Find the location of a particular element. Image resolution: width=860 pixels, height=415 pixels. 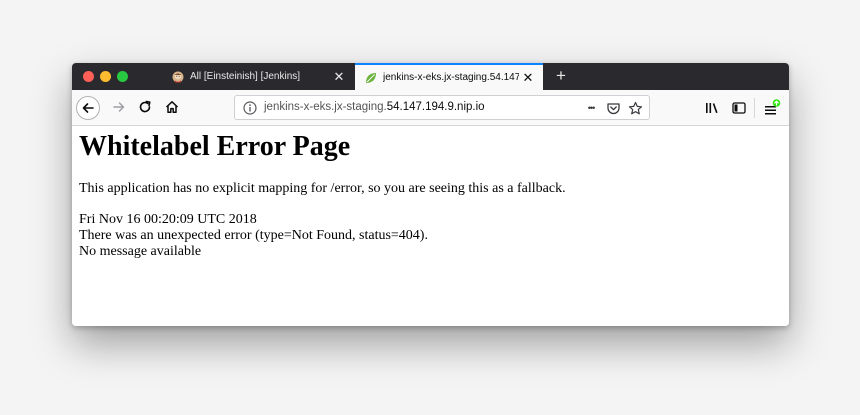

sidebar-toggle-button is located at coordinates (739, 108).